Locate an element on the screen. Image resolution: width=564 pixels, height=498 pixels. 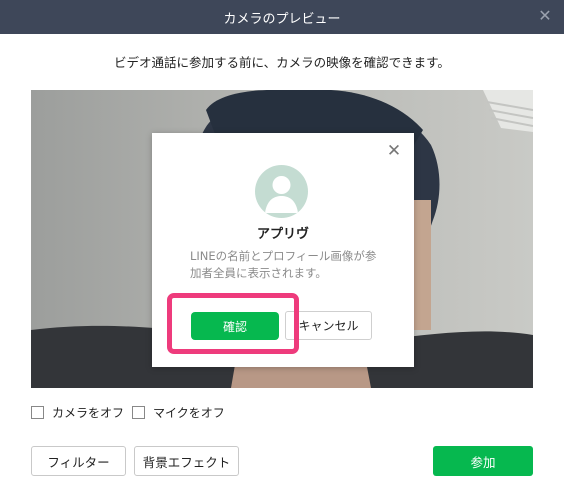
profile-name: アプリヴ is located at coordinates (282, 234).